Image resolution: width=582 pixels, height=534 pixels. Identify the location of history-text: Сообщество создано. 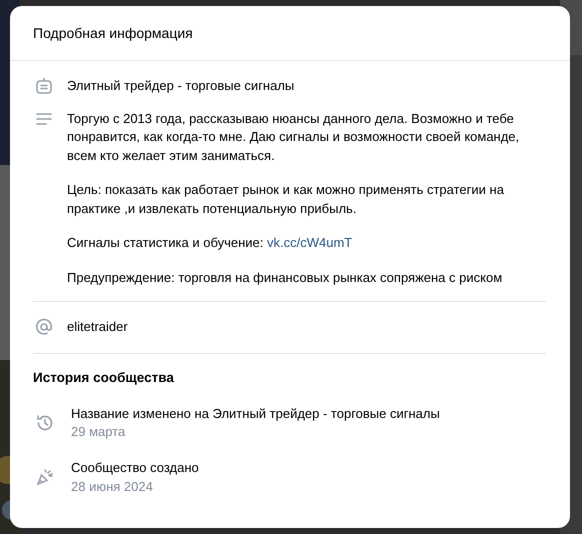
(135, 468).